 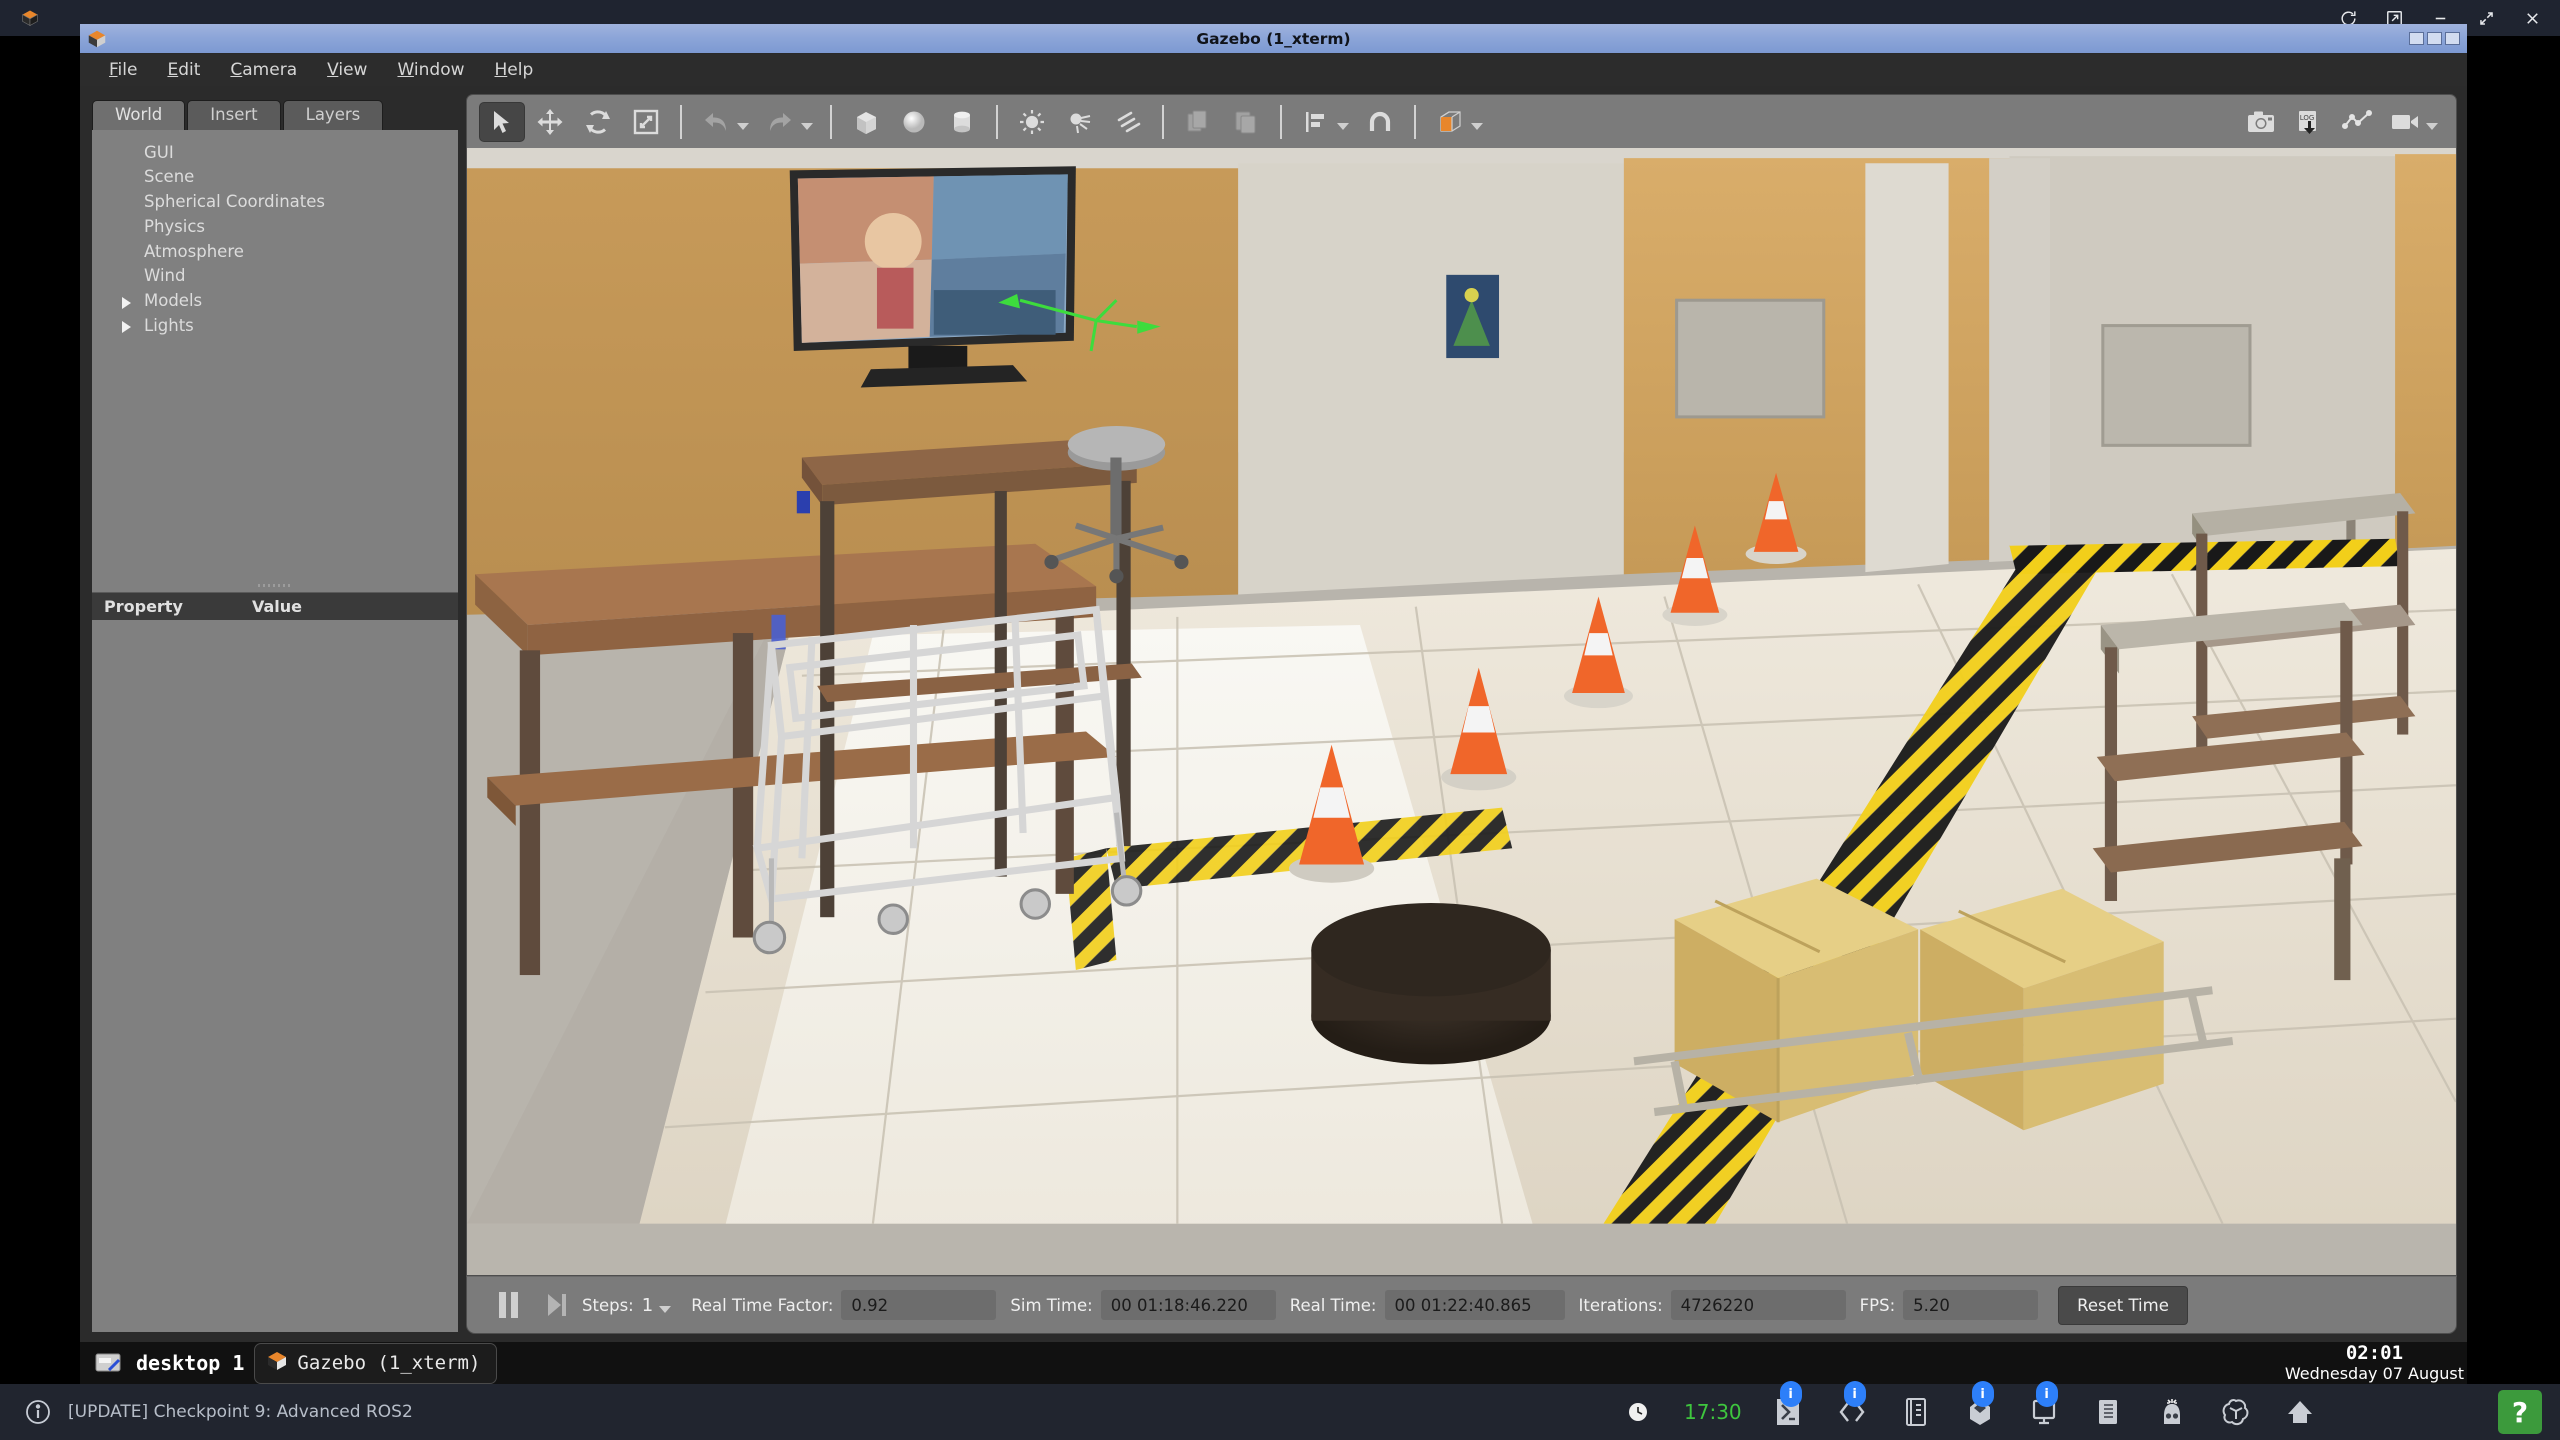 What do you see at coordinates (1333, 1305) in the screenshot?
I see `real-time-label: Real Time:` at bounding box center [1333, 1305].